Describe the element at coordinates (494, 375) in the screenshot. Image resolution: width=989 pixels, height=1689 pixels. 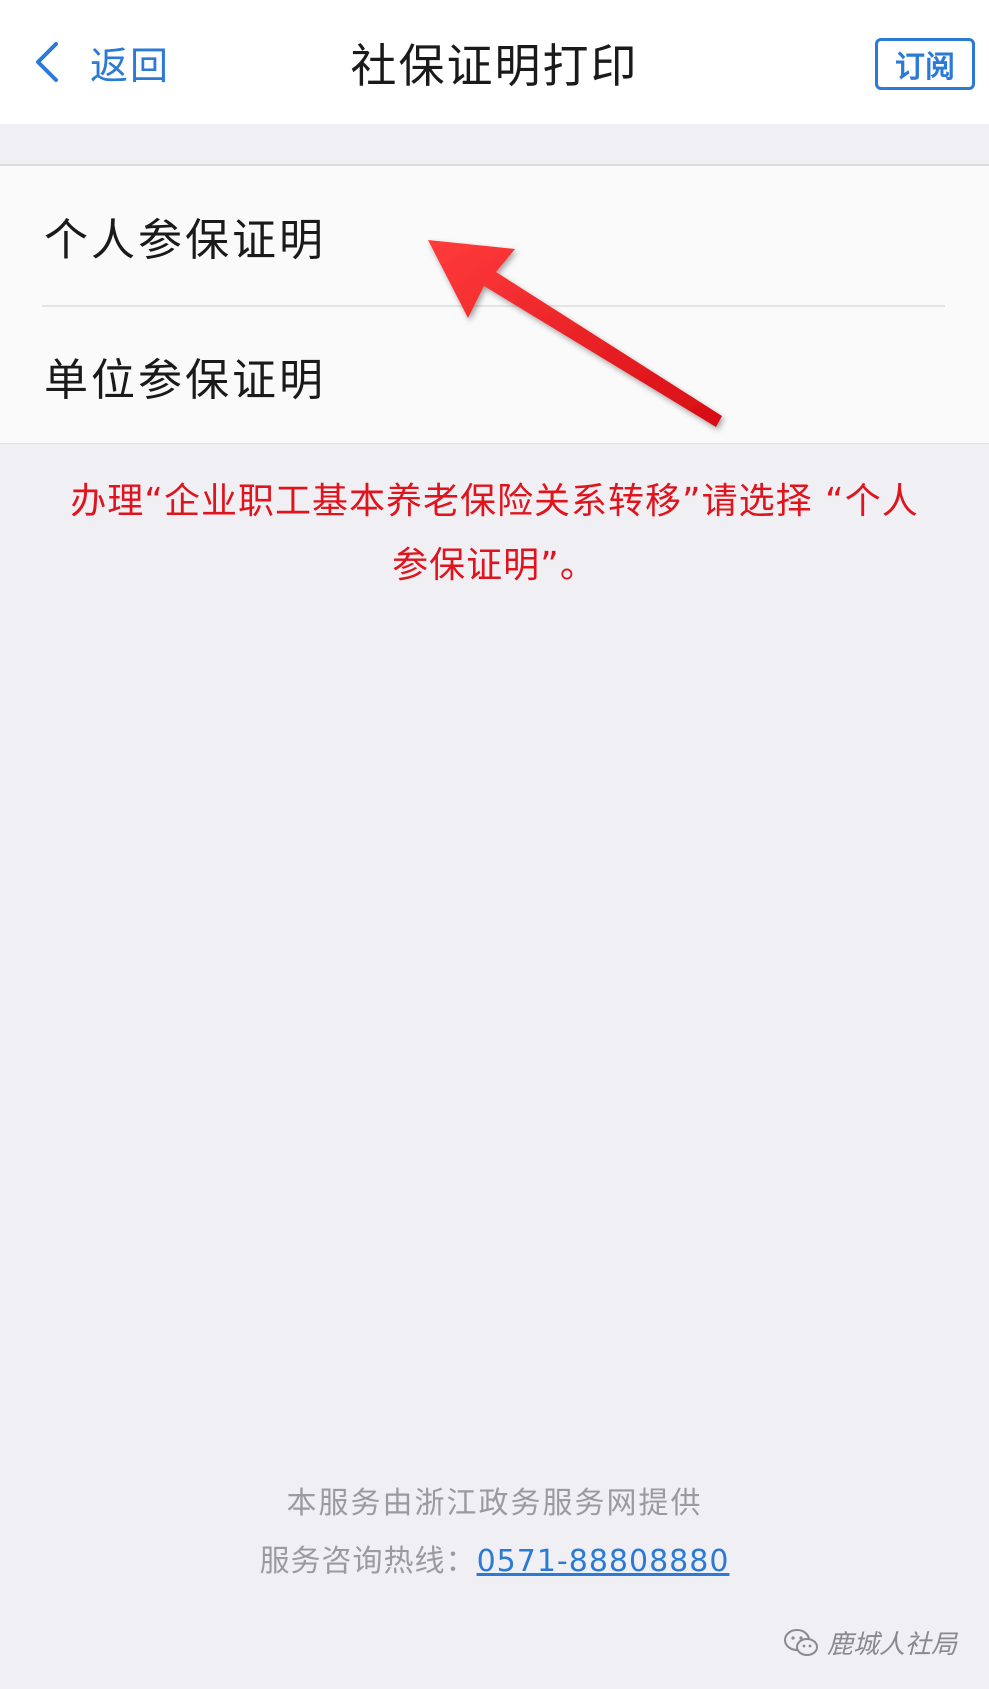
I see `list-item-company-certificate: 单位参保证明` at that location.